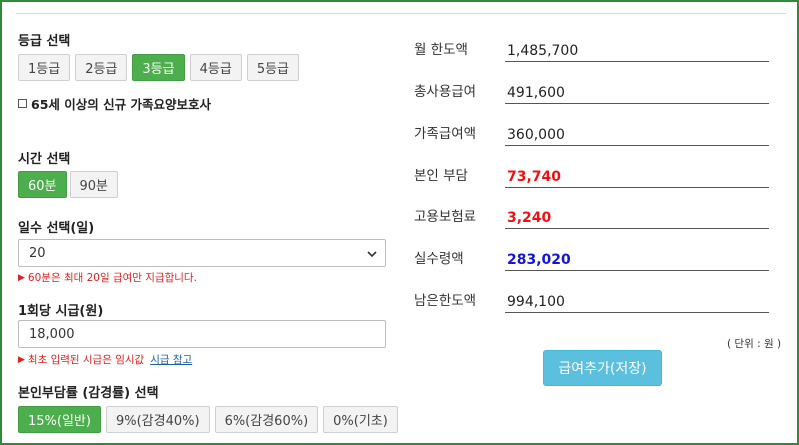 The image size is (799, 445). I want to click on days-select-value: 20, so click(37, 253).